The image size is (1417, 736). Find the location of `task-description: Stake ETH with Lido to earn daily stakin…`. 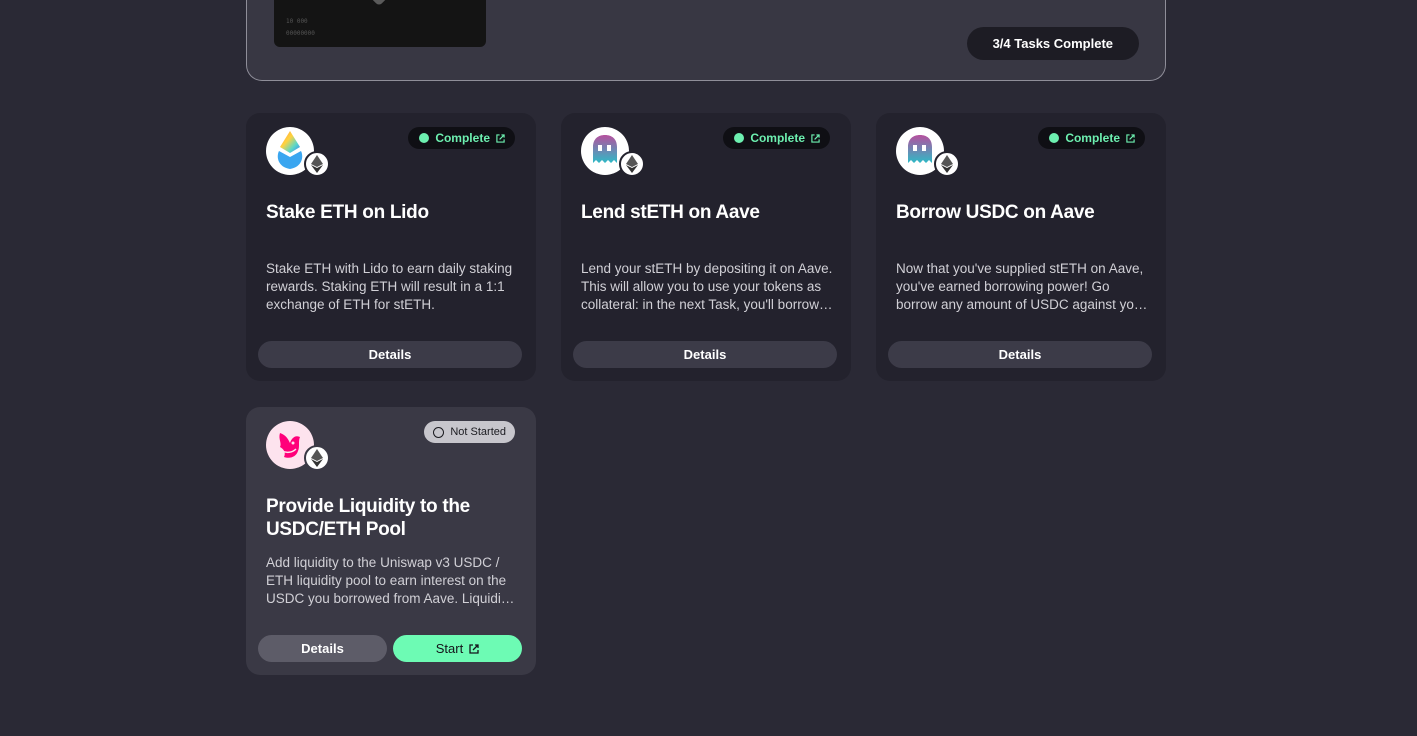

task-description: Stake ETH with Lido to earn daily stakin… is located at coordinates (389, 286).